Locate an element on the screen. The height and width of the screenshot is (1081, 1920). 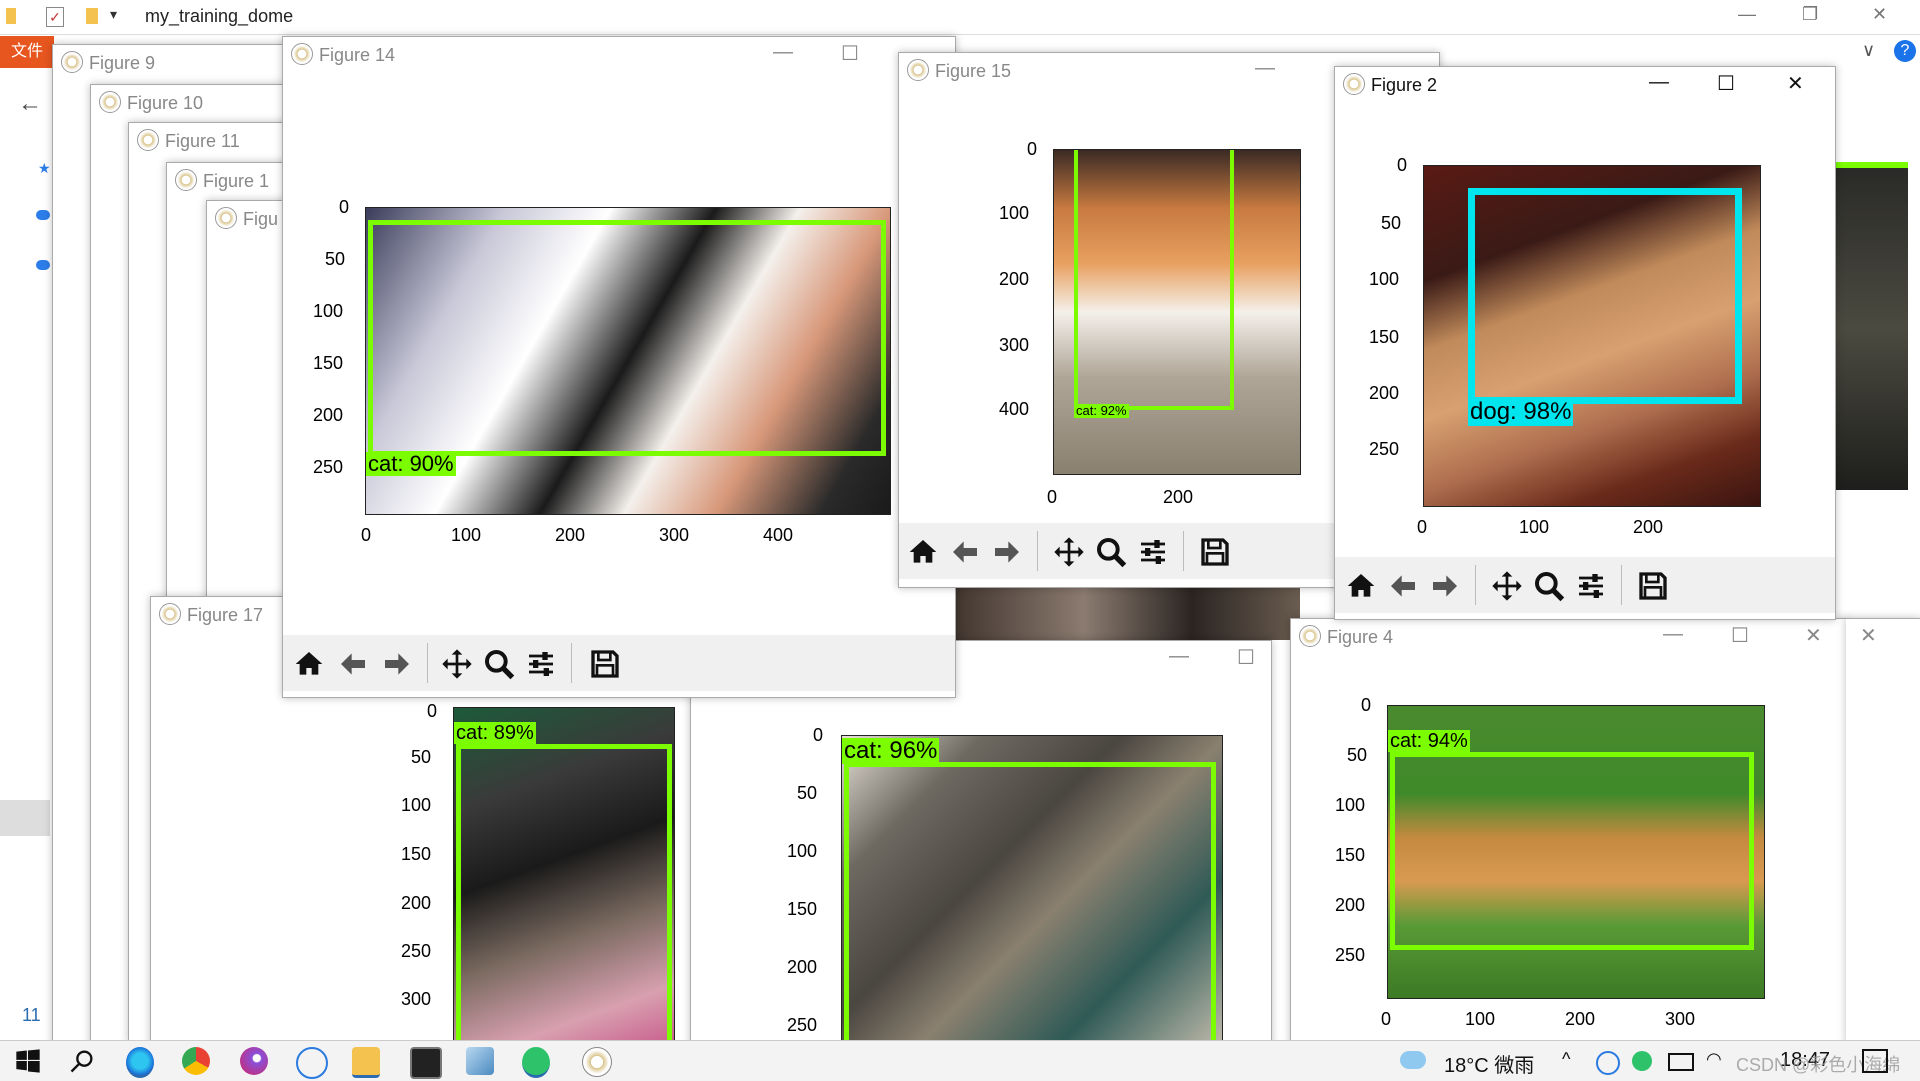
figure-window-edge: ✕ is located at coordinates (1883, 832).